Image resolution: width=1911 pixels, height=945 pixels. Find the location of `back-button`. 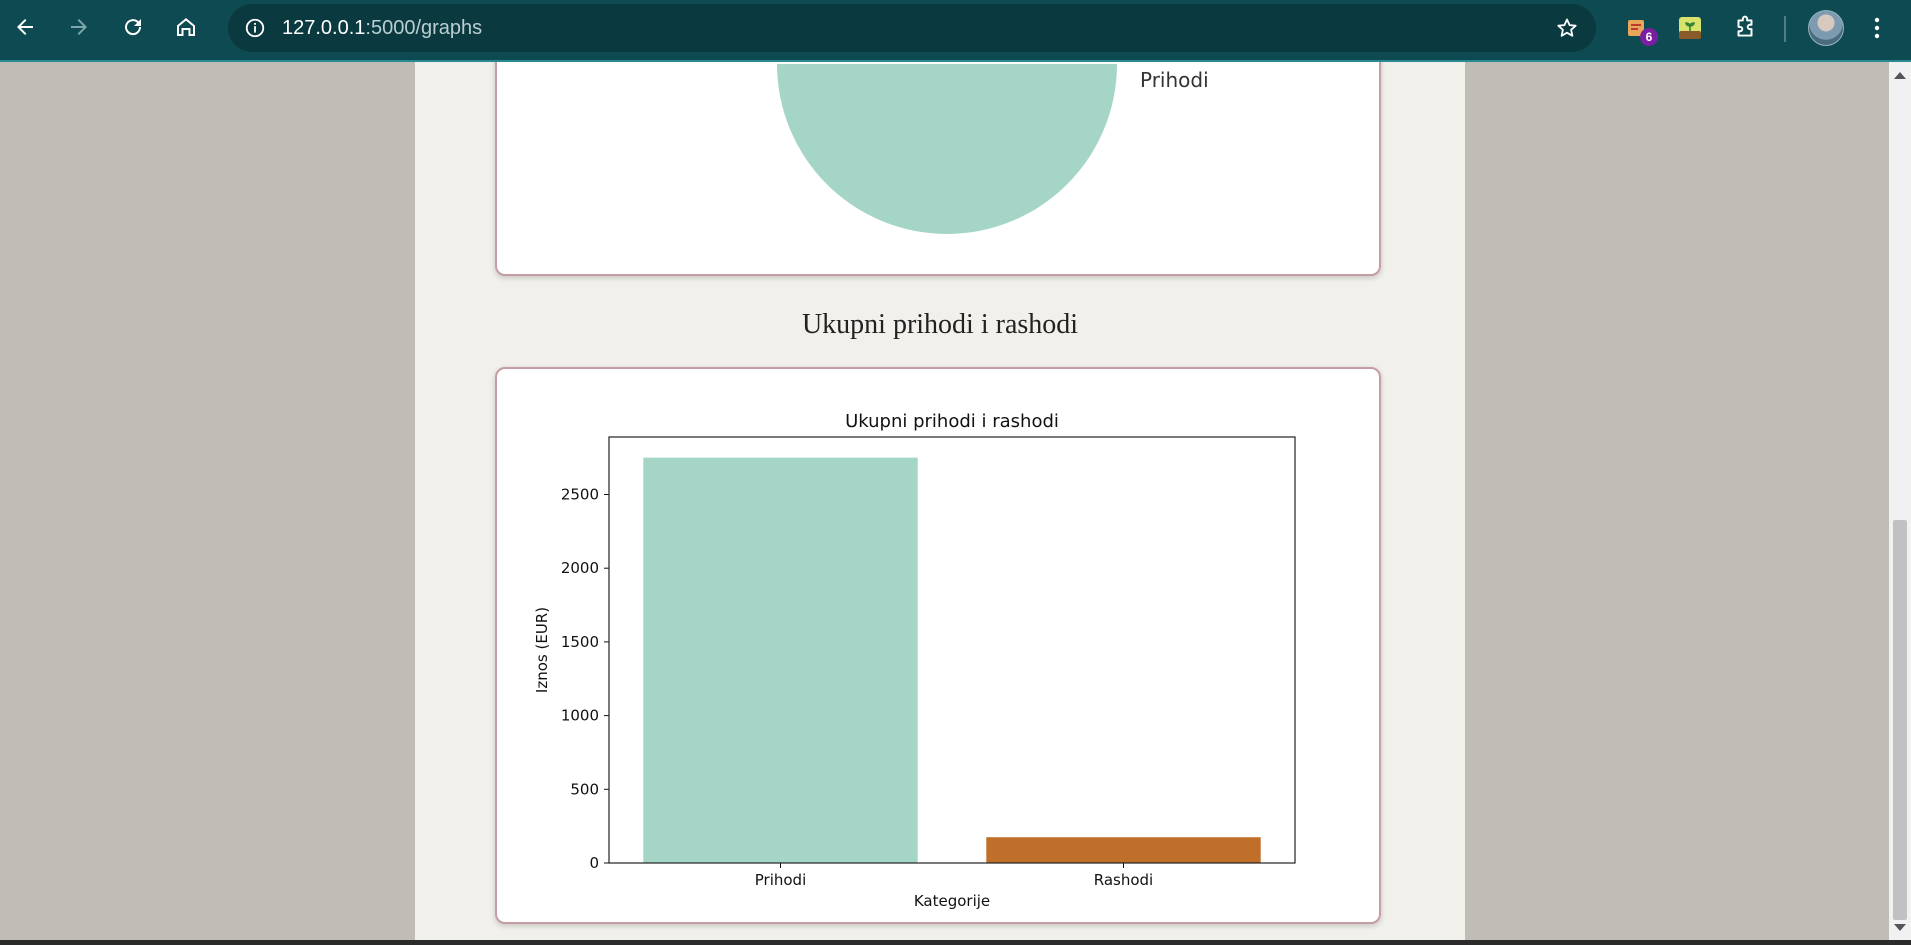

back-button is located at coordinates (25, 27).